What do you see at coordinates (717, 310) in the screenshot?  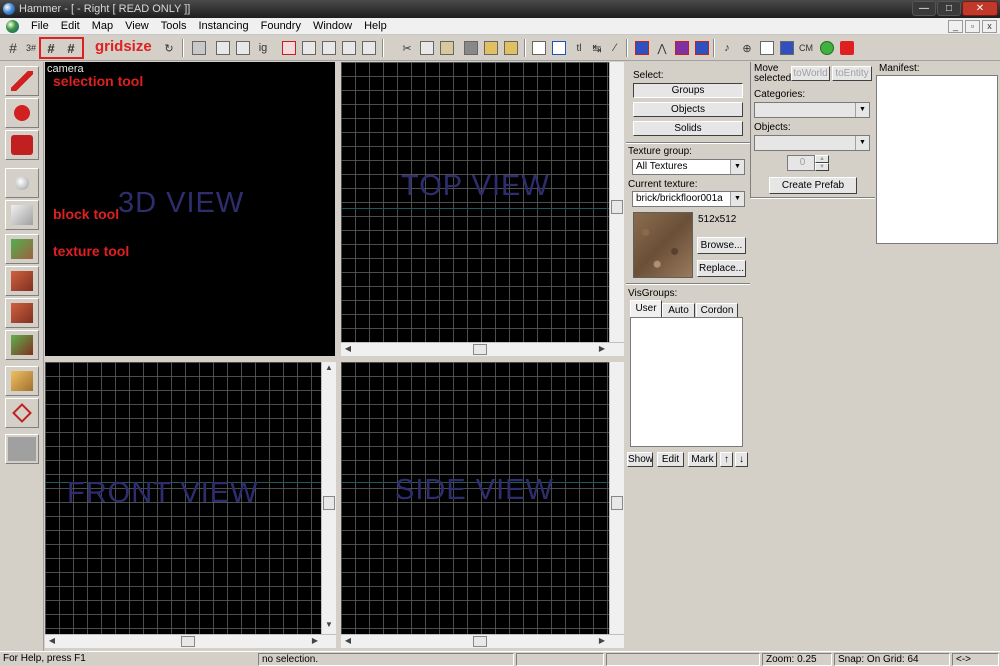 I see `tab-cordon: Cordon` at bounding box center [717, 310].